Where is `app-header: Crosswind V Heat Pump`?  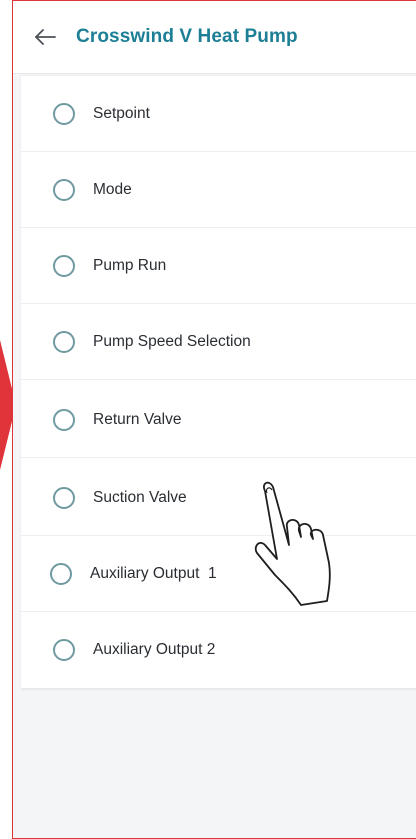 app-header: Crosswind V Heat Pump is located at coordinates (214, 37).